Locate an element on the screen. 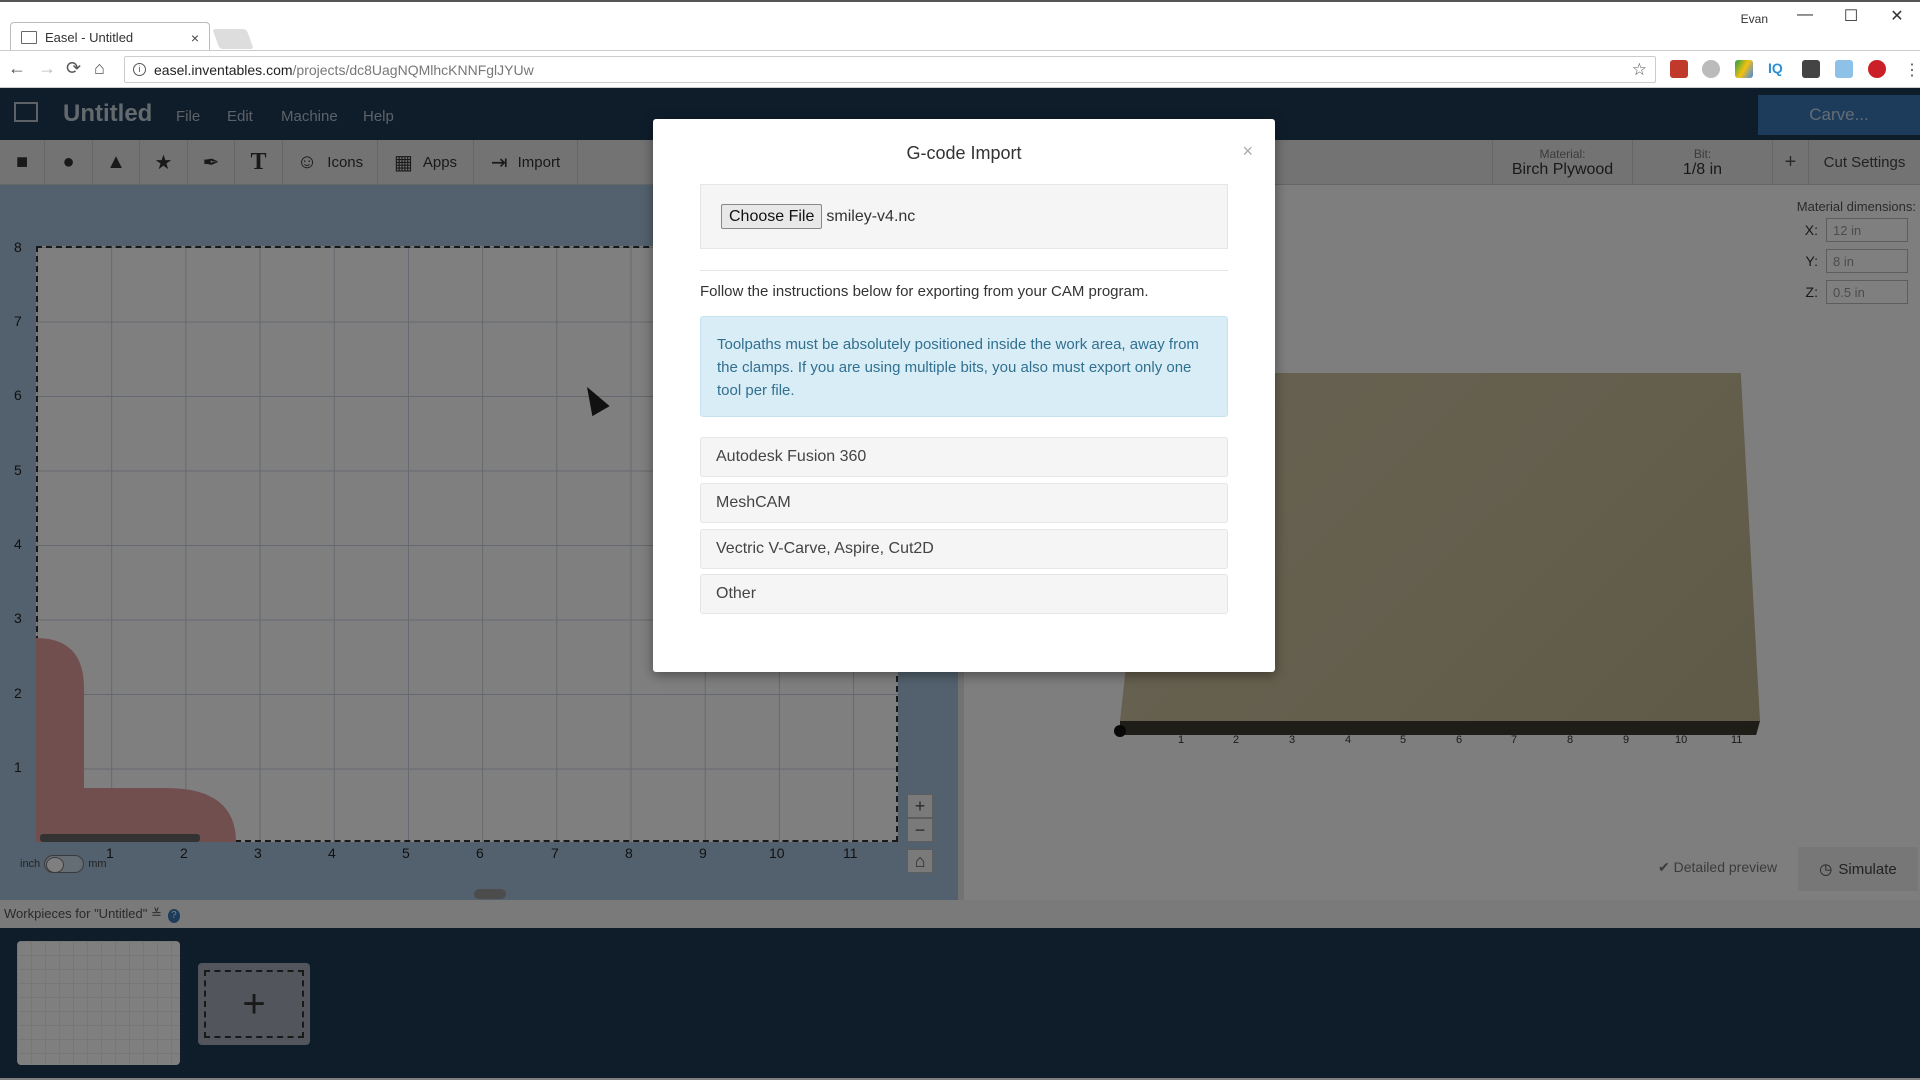  cam-option-vectric: Vectric V-Carve, Aspire, Cut2D is located at coordinates (964, 549).